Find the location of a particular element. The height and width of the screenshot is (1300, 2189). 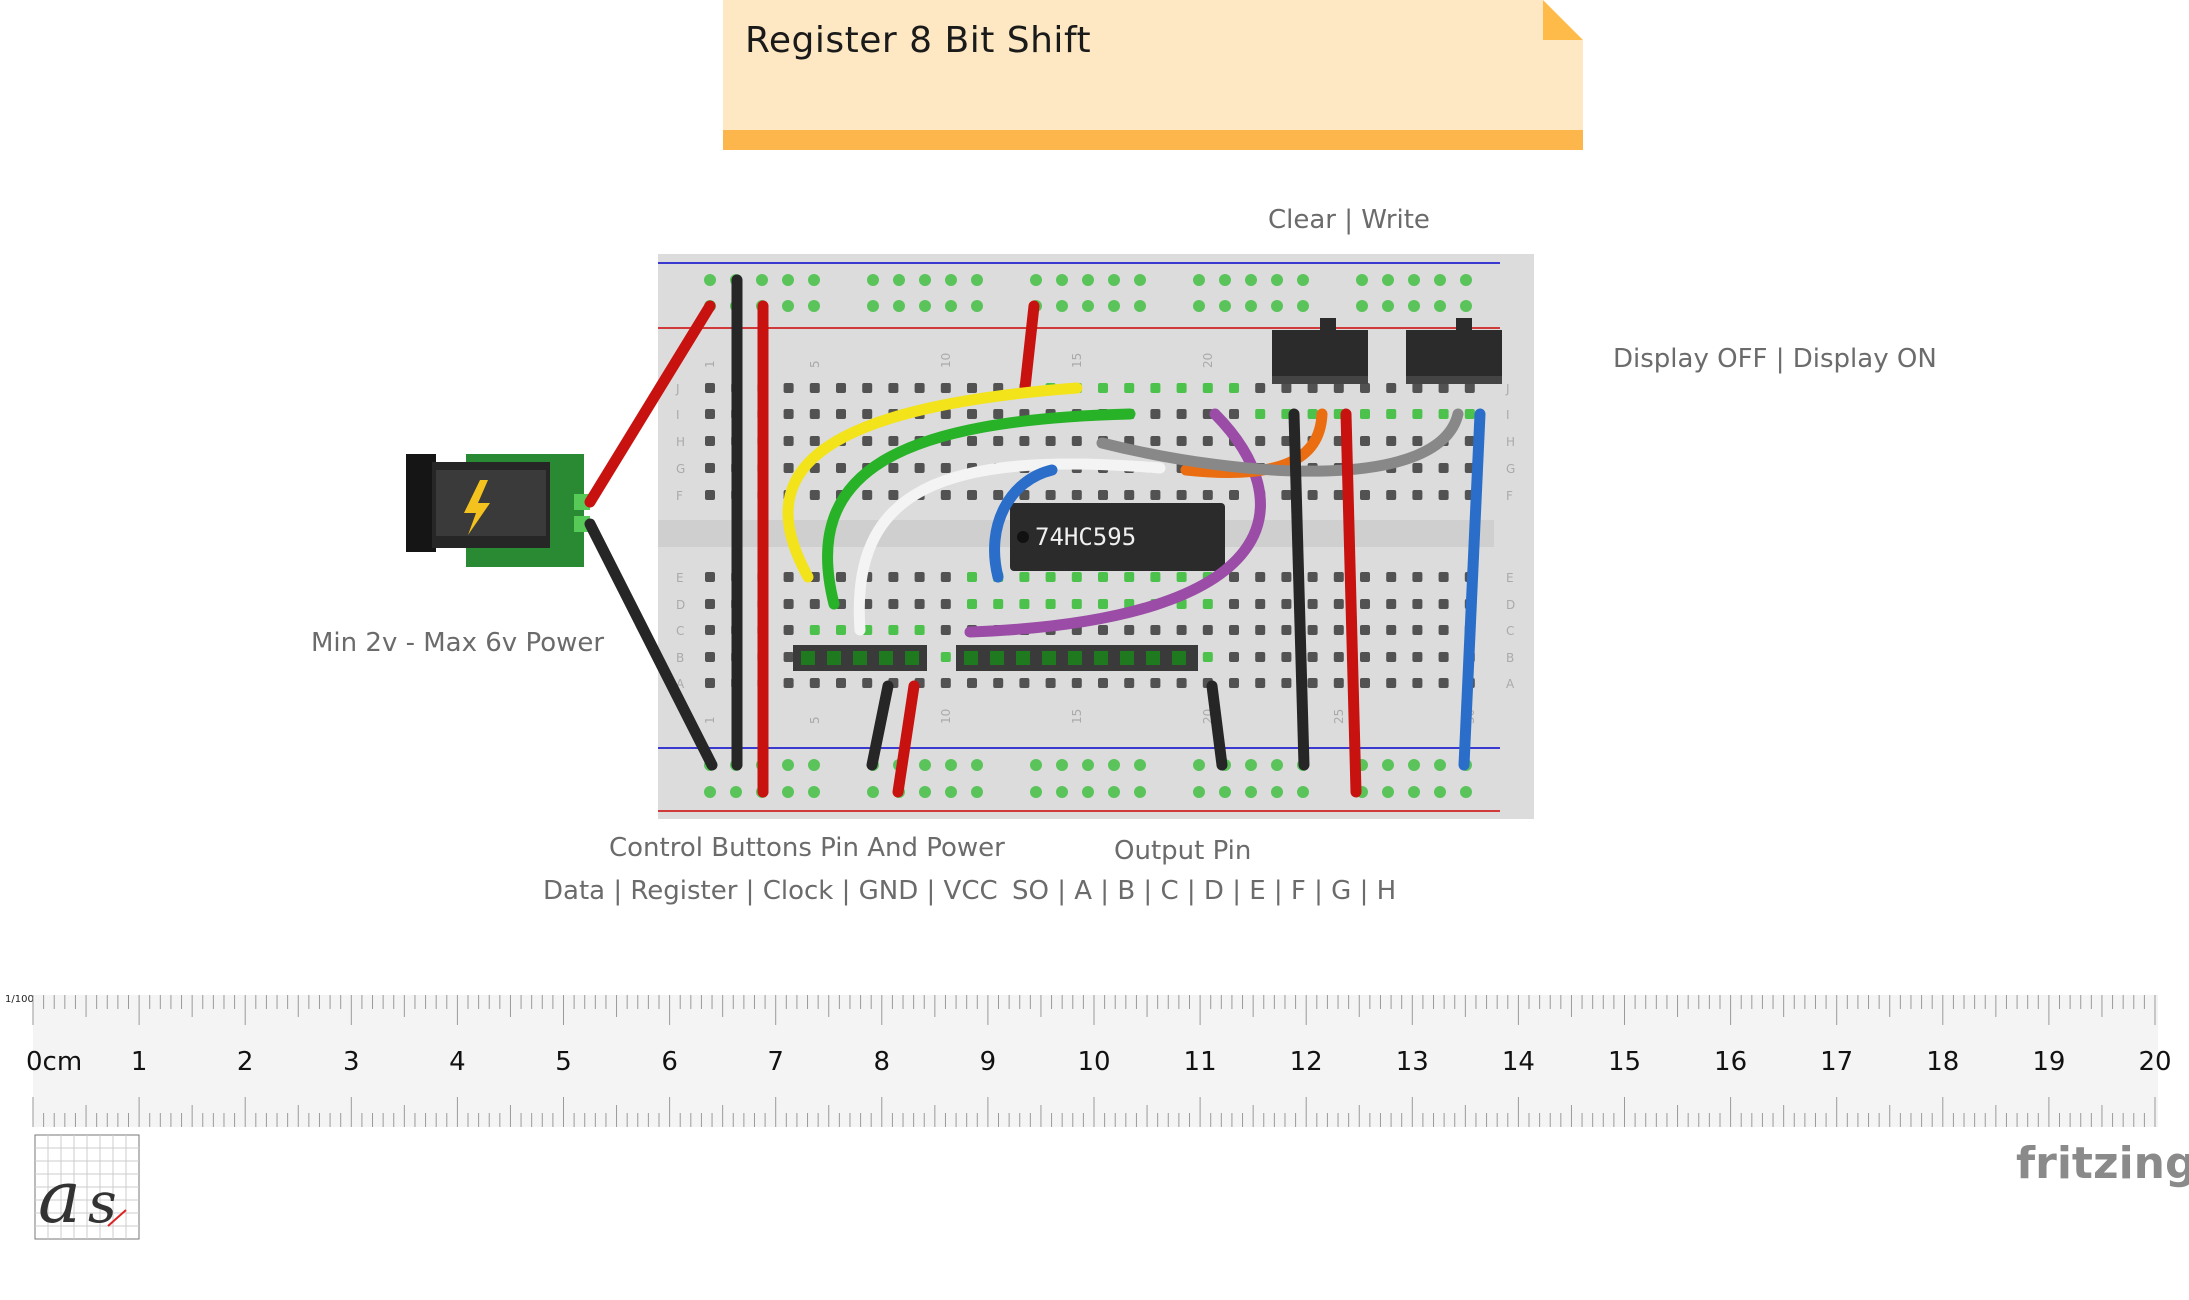

ruler-number: 20 is located at coordinates (2154, 1062).